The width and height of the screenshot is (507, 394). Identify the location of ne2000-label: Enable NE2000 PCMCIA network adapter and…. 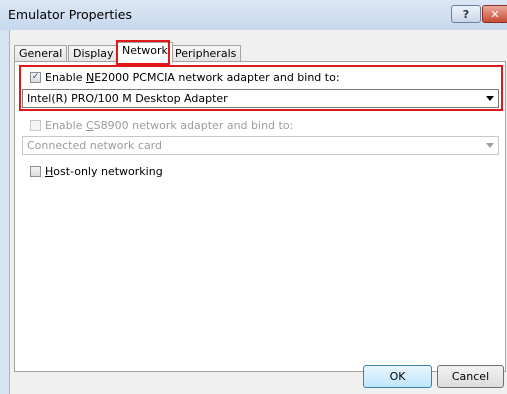
(192, 77).